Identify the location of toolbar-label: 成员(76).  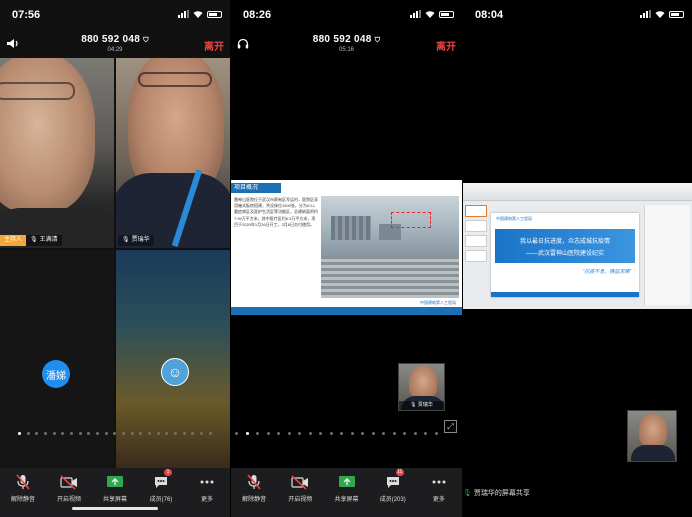
(161, 500).